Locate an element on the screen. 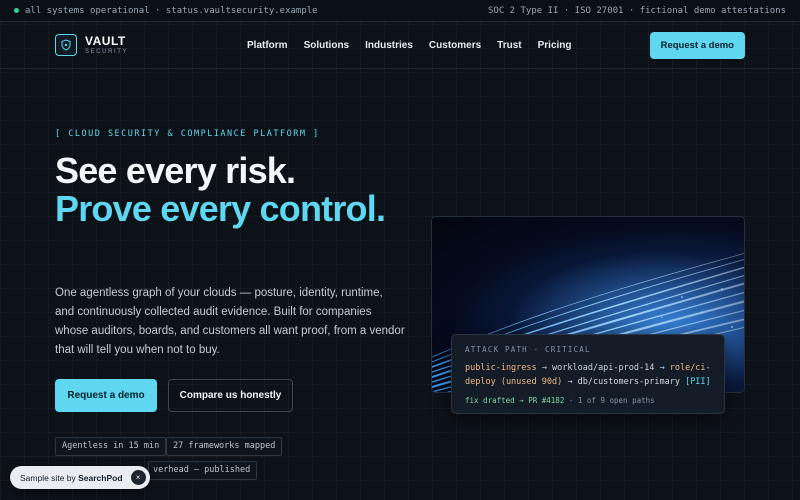 This screenshot has height=500, width=800. nav-pricing: Pricing is located at coordinates (555, 45).